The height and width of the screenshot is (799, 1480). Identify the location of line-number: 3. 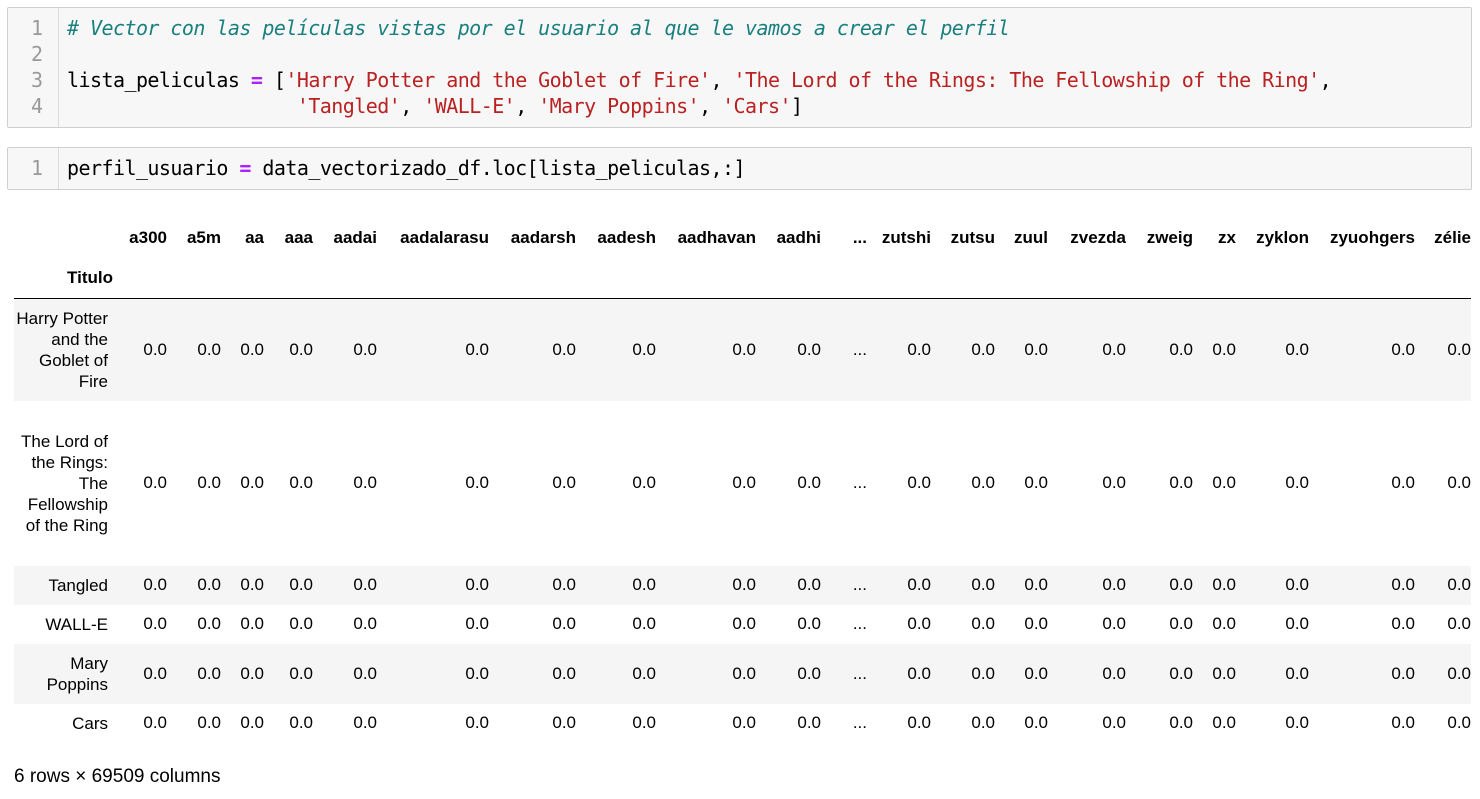
(36, 80).